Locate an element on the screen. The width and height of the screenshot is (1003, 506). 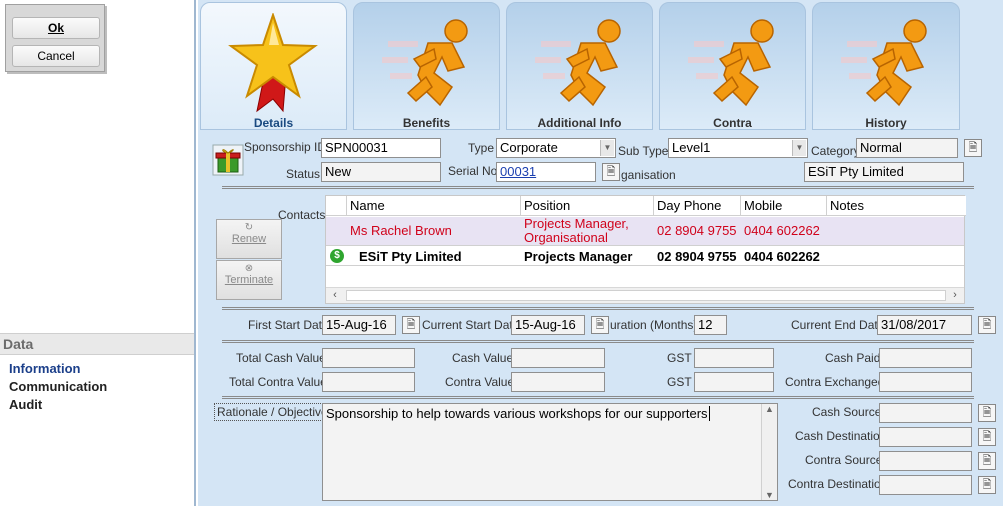
contra-value-field is located at coordinates (558, 382).